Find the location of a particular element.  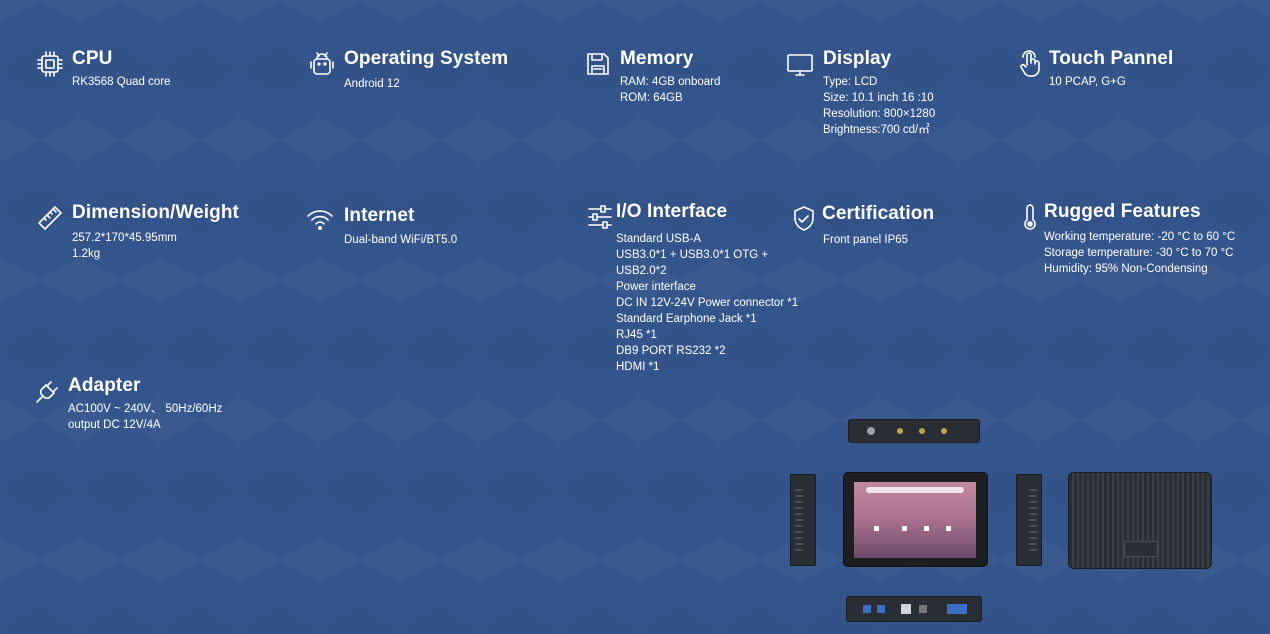

spec-line: Type: LCD is located at coordinates (850, 82).